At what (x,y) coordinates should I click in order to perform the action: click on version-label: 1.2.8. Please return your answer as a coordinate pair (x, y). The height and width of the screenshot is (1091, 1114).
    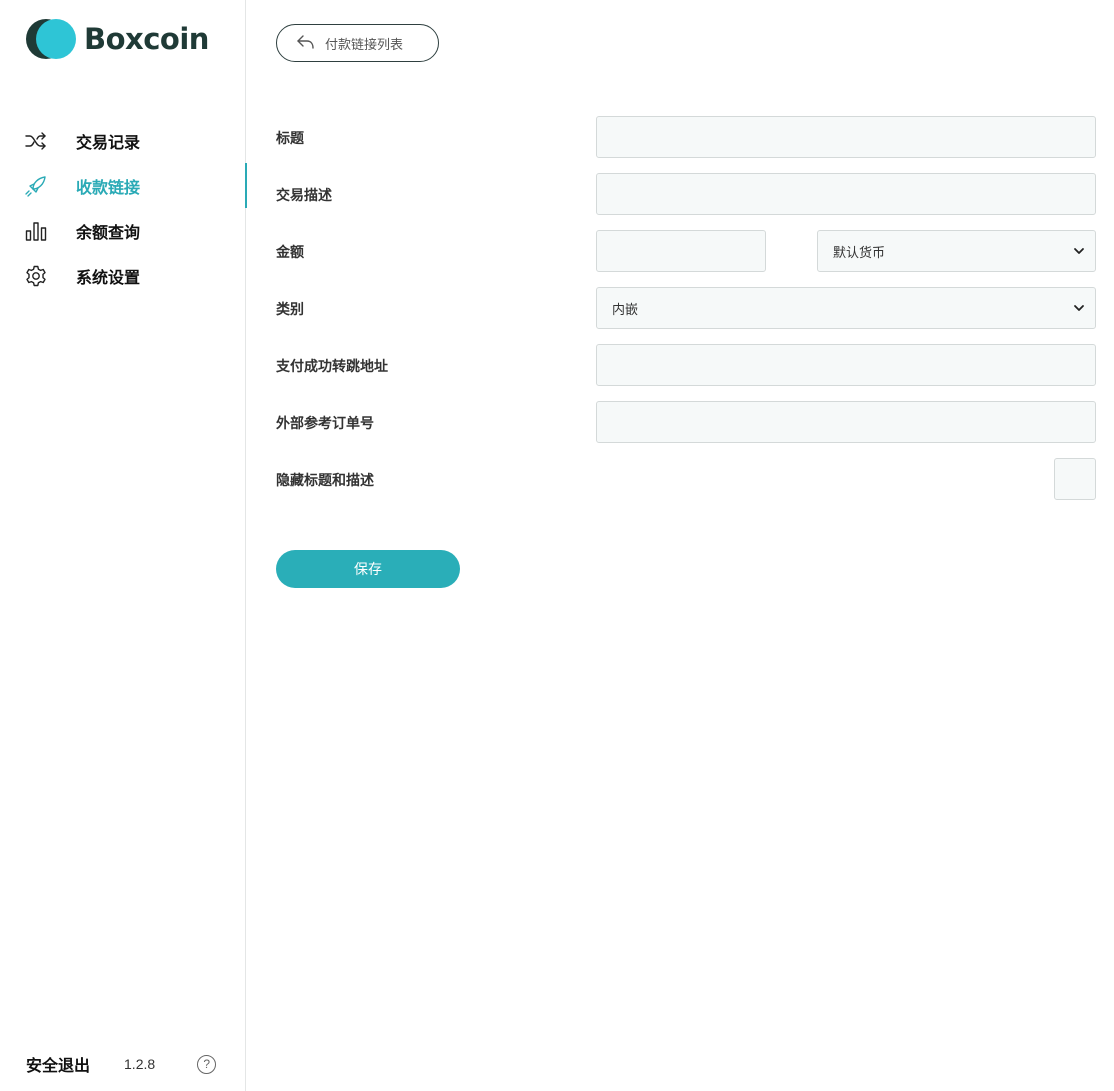
    Looking at the image, I should click on (140, 1064).